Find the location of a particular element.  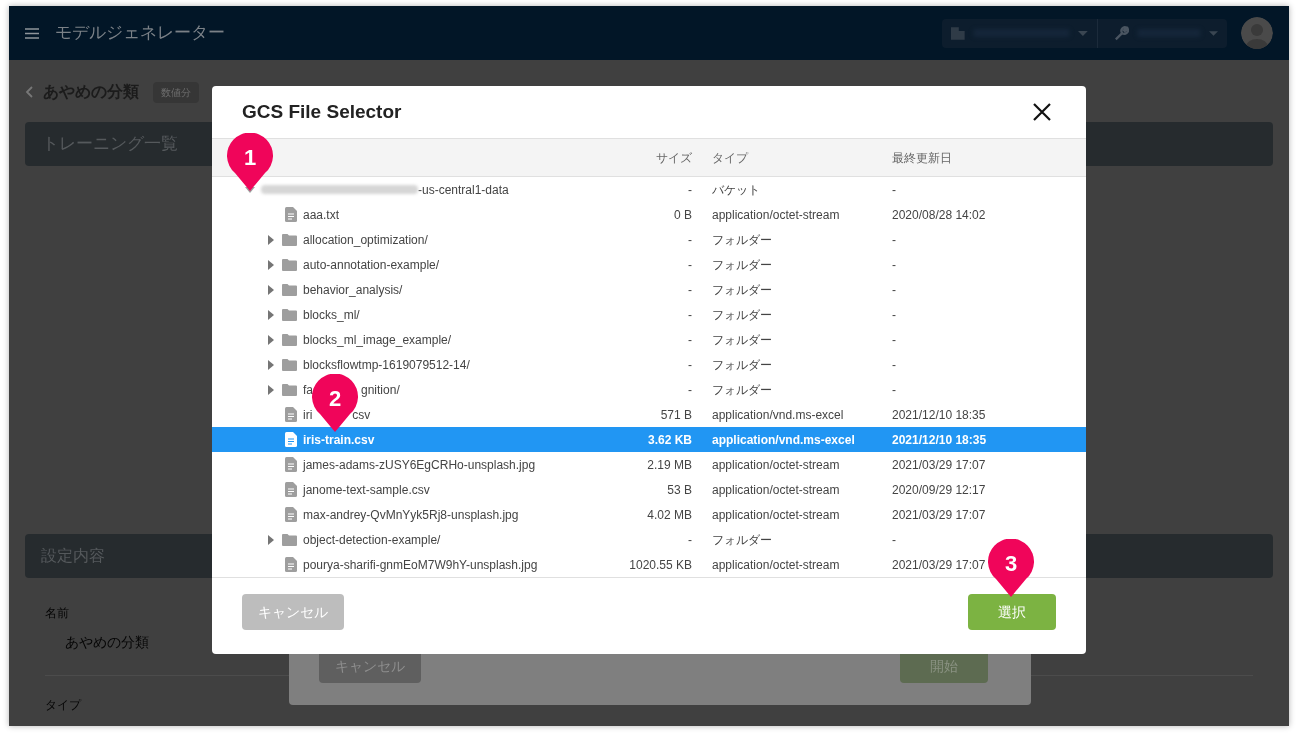

file-type: バケット is located at coordinates (736, 190).